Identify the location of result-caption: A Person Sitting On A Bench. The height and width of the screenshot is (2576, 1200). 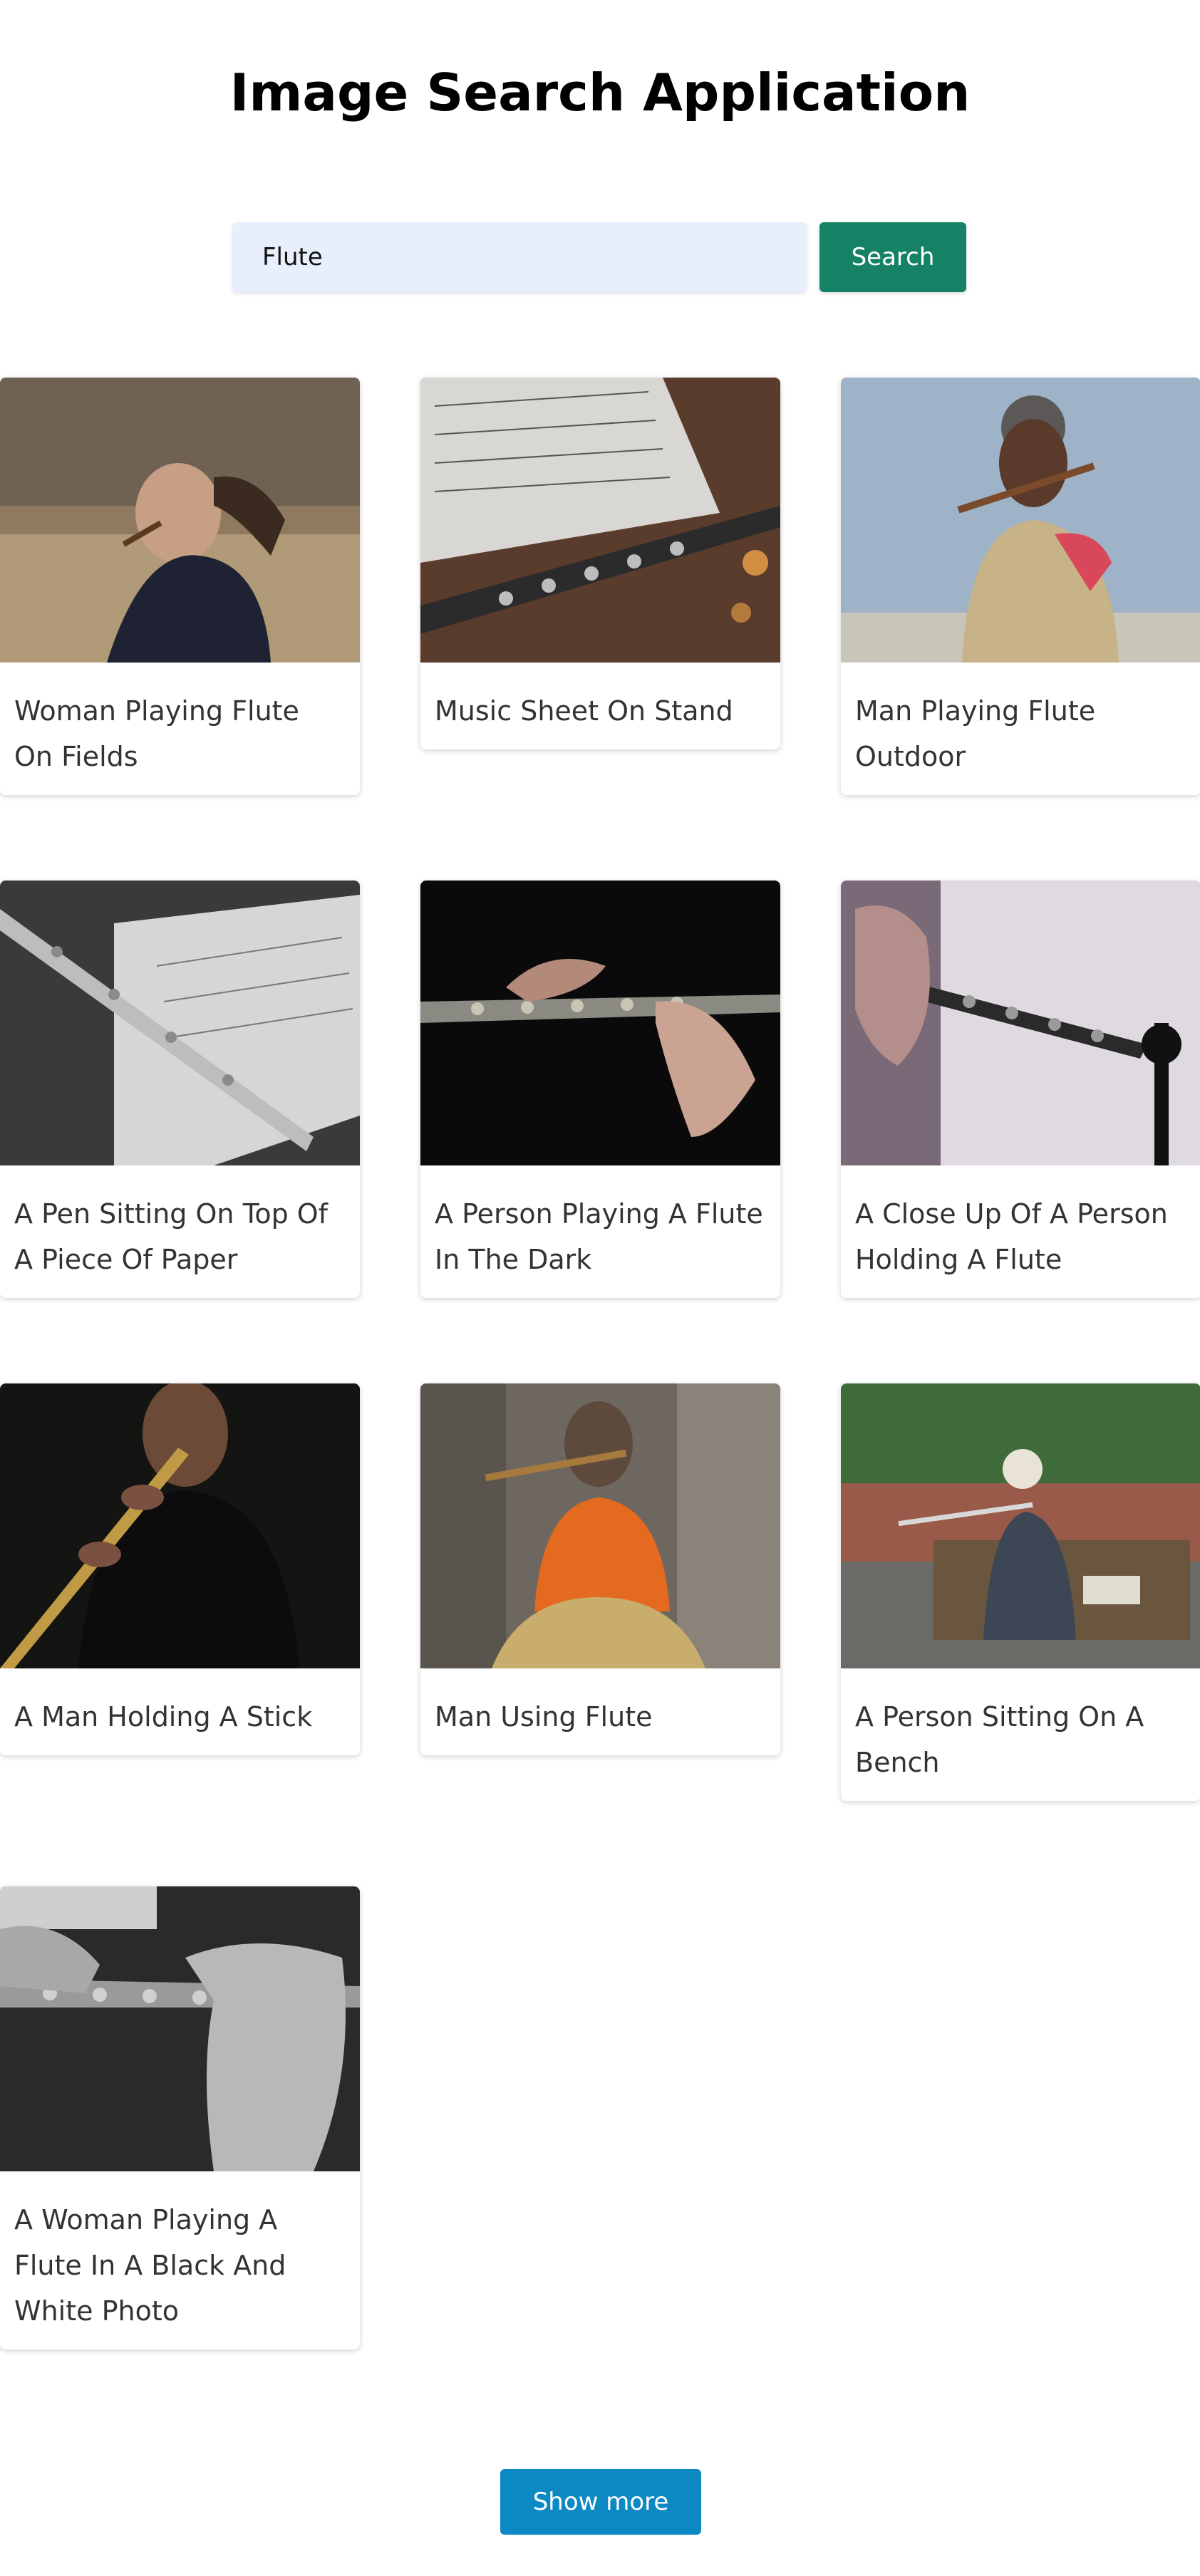
(999, 1739).